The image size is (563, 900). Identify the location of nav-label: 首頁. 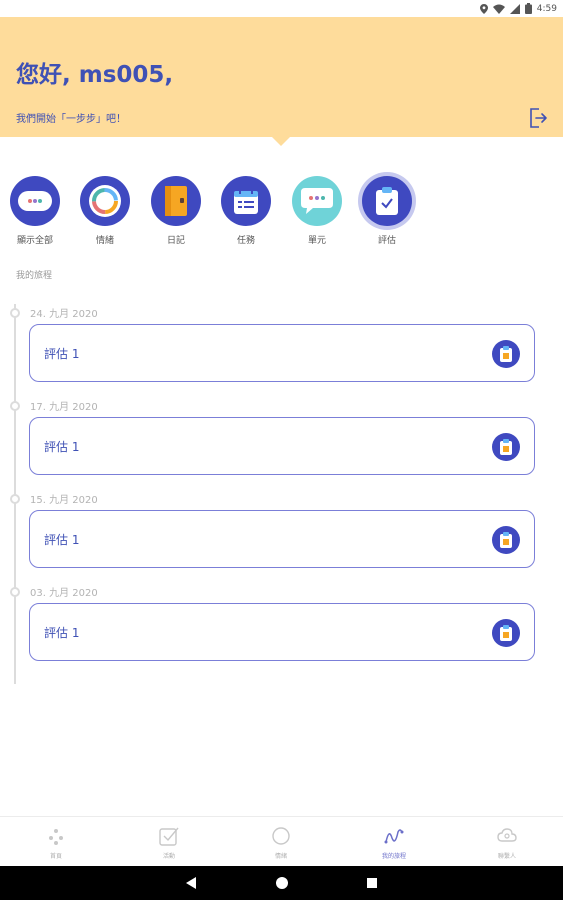
(55, 856).